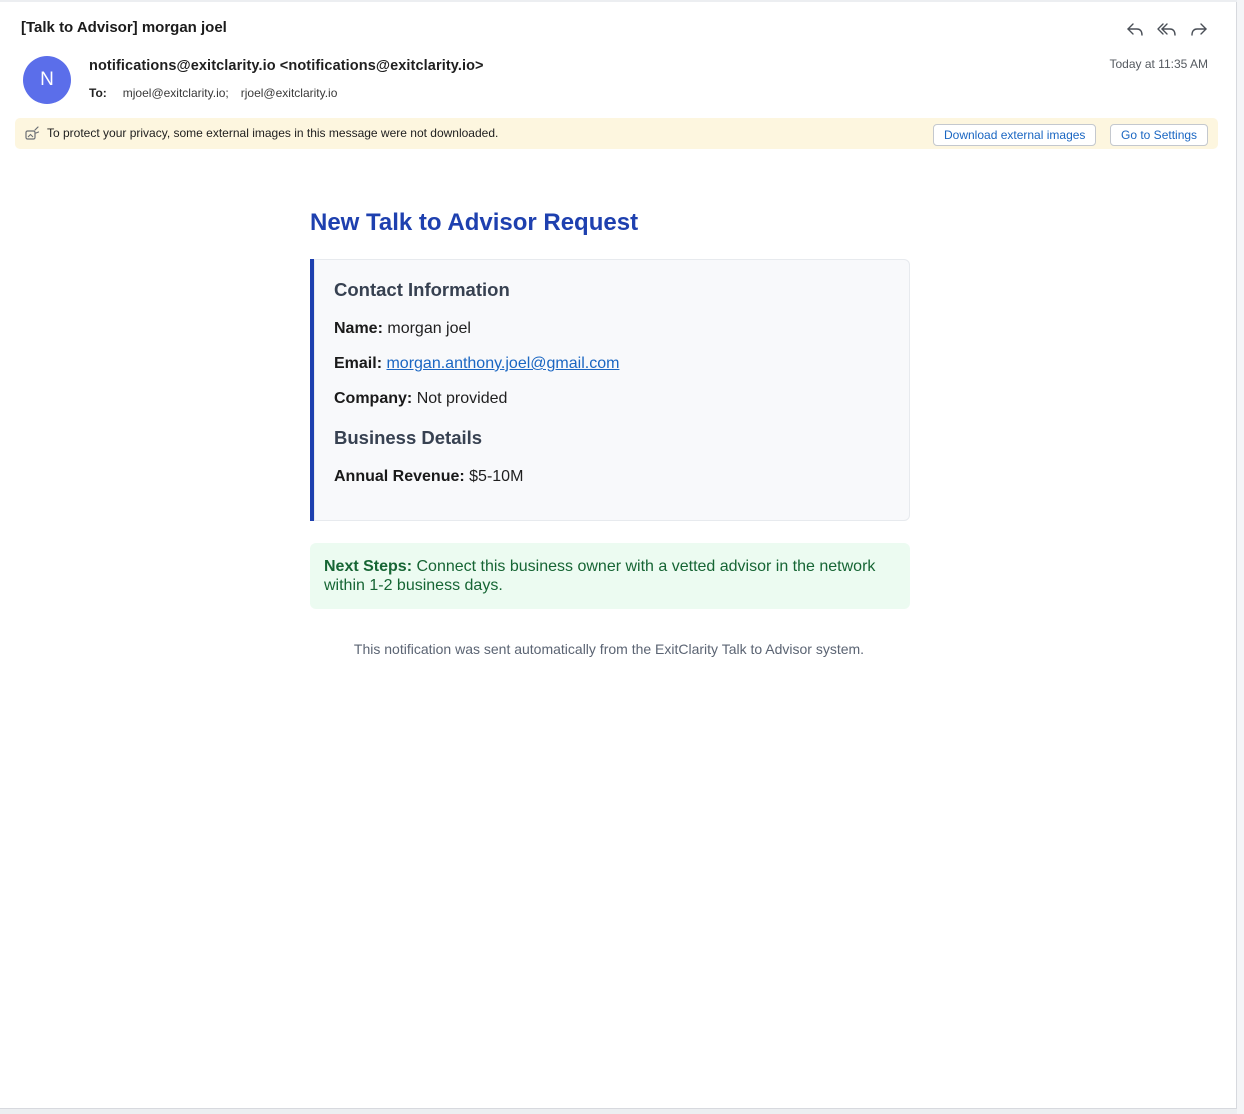 The image size is (1244, 1114). I want to click on forward-button, so click(1199, 29).